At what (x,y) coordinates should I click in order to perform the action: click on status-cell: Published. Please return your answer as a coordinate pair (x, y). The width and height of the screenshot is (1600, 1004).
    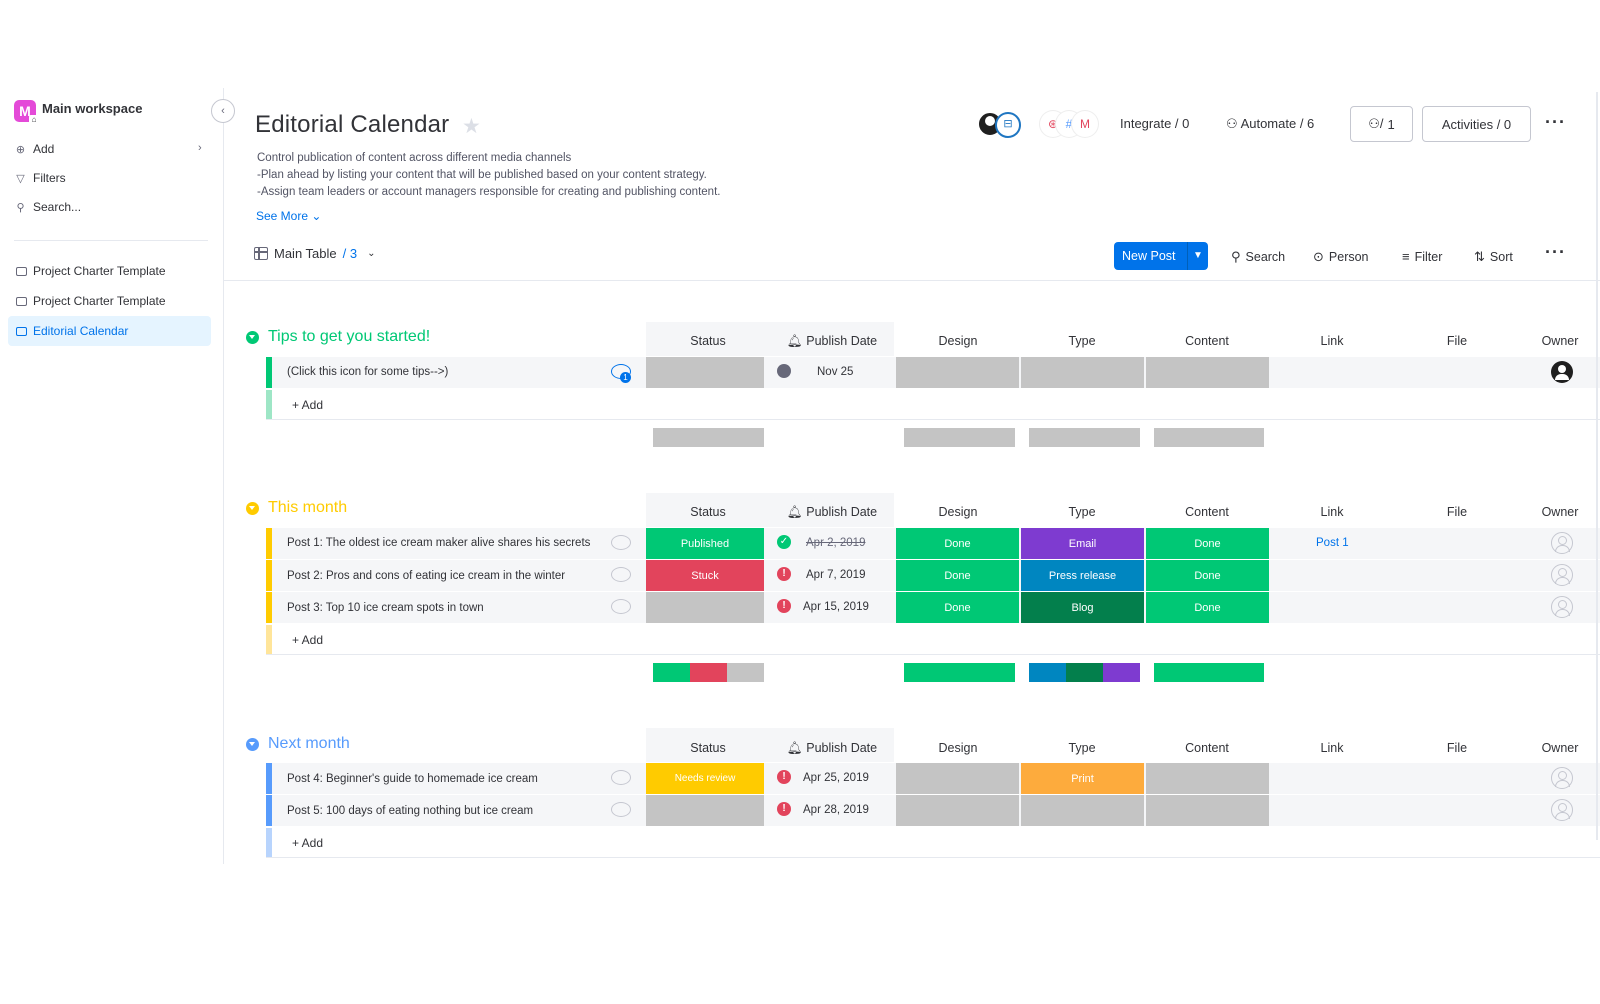
    Looking at the image, I should click on (705, 543).